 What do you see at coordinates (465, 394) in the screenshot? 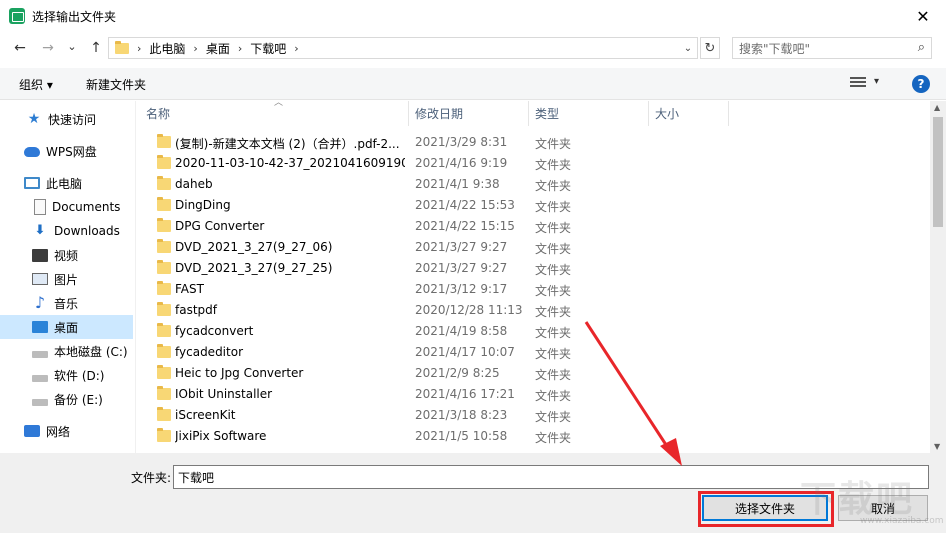
I see `file-date: 2021/4/16 17:21` at bounding box center [465, 394].